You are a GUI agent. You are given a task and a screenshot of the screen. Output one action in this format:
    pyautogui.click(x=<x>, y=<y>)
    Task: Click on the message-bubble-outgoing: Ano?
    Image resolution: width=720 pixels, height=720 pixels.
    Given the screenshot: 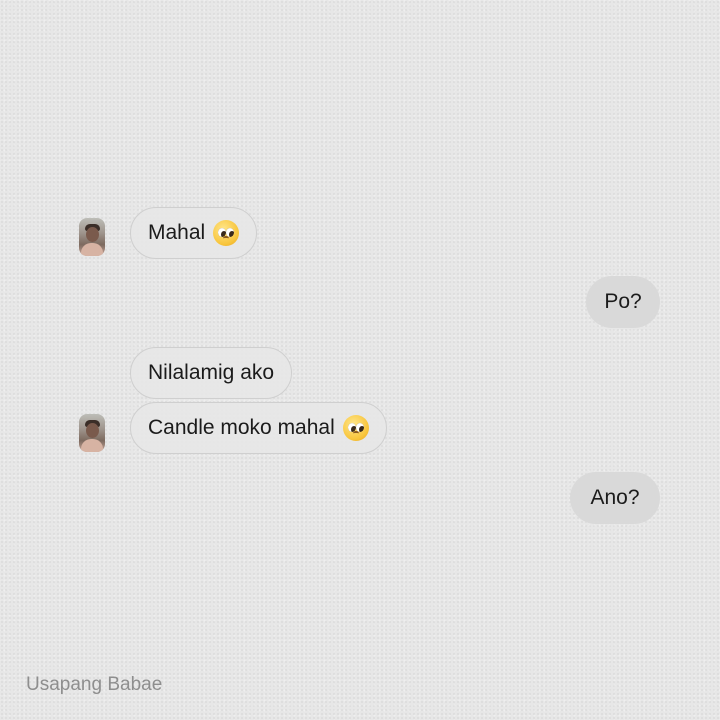 What is the action you would take?
    pyautogui.click(x=615, y=498)
    